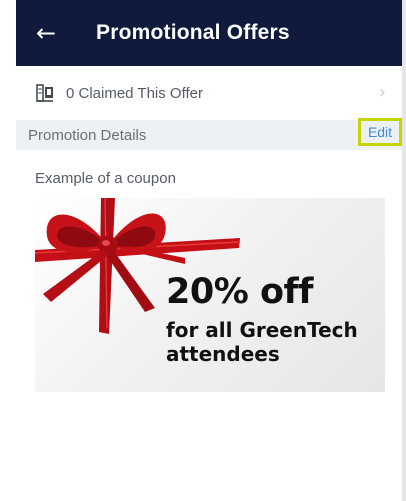 The width and height of the screenshot is (406, 501). Describe the element at coordinates (45, 93) in the screenshot. I see `claim-ticket-icon` at that location.